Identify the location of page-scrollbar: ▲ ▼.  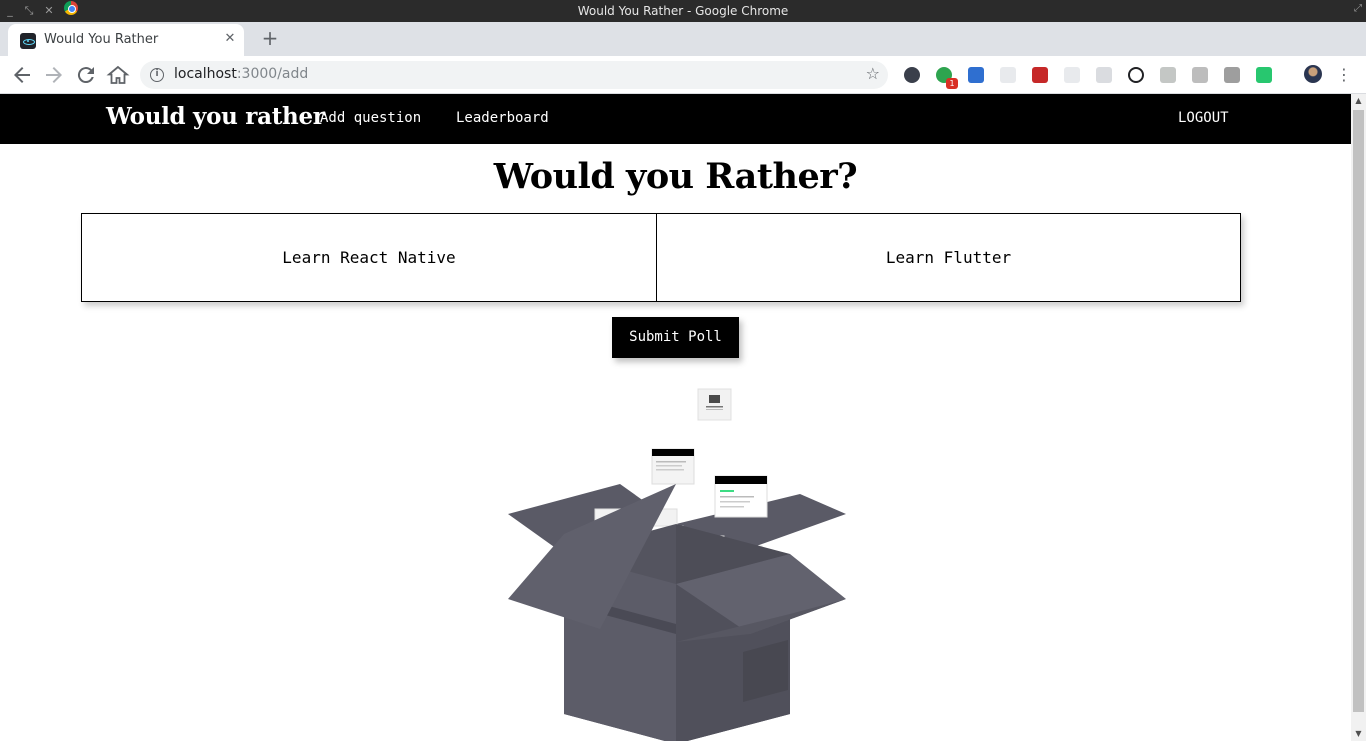
(1358, 417).